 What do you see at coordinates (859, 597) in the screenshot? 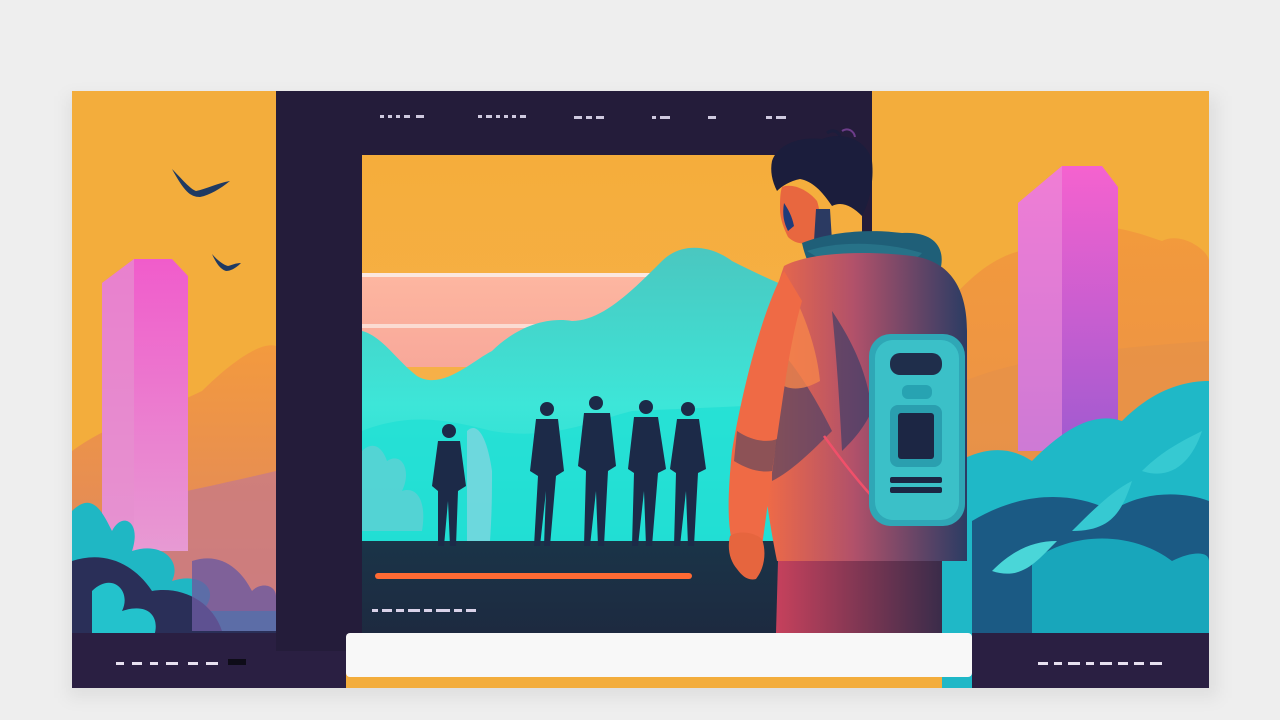
I see `pants` at bounding box center [859, 597].